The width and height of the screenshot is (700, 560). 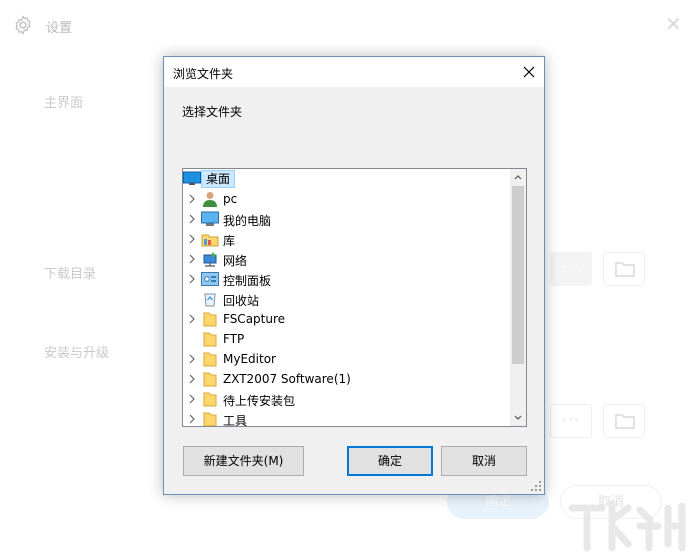 What do you see at coordinates (346, 359) in the screenshot?
I see `tree-item-folder: MyEditor` at bounding box center [346, 359].